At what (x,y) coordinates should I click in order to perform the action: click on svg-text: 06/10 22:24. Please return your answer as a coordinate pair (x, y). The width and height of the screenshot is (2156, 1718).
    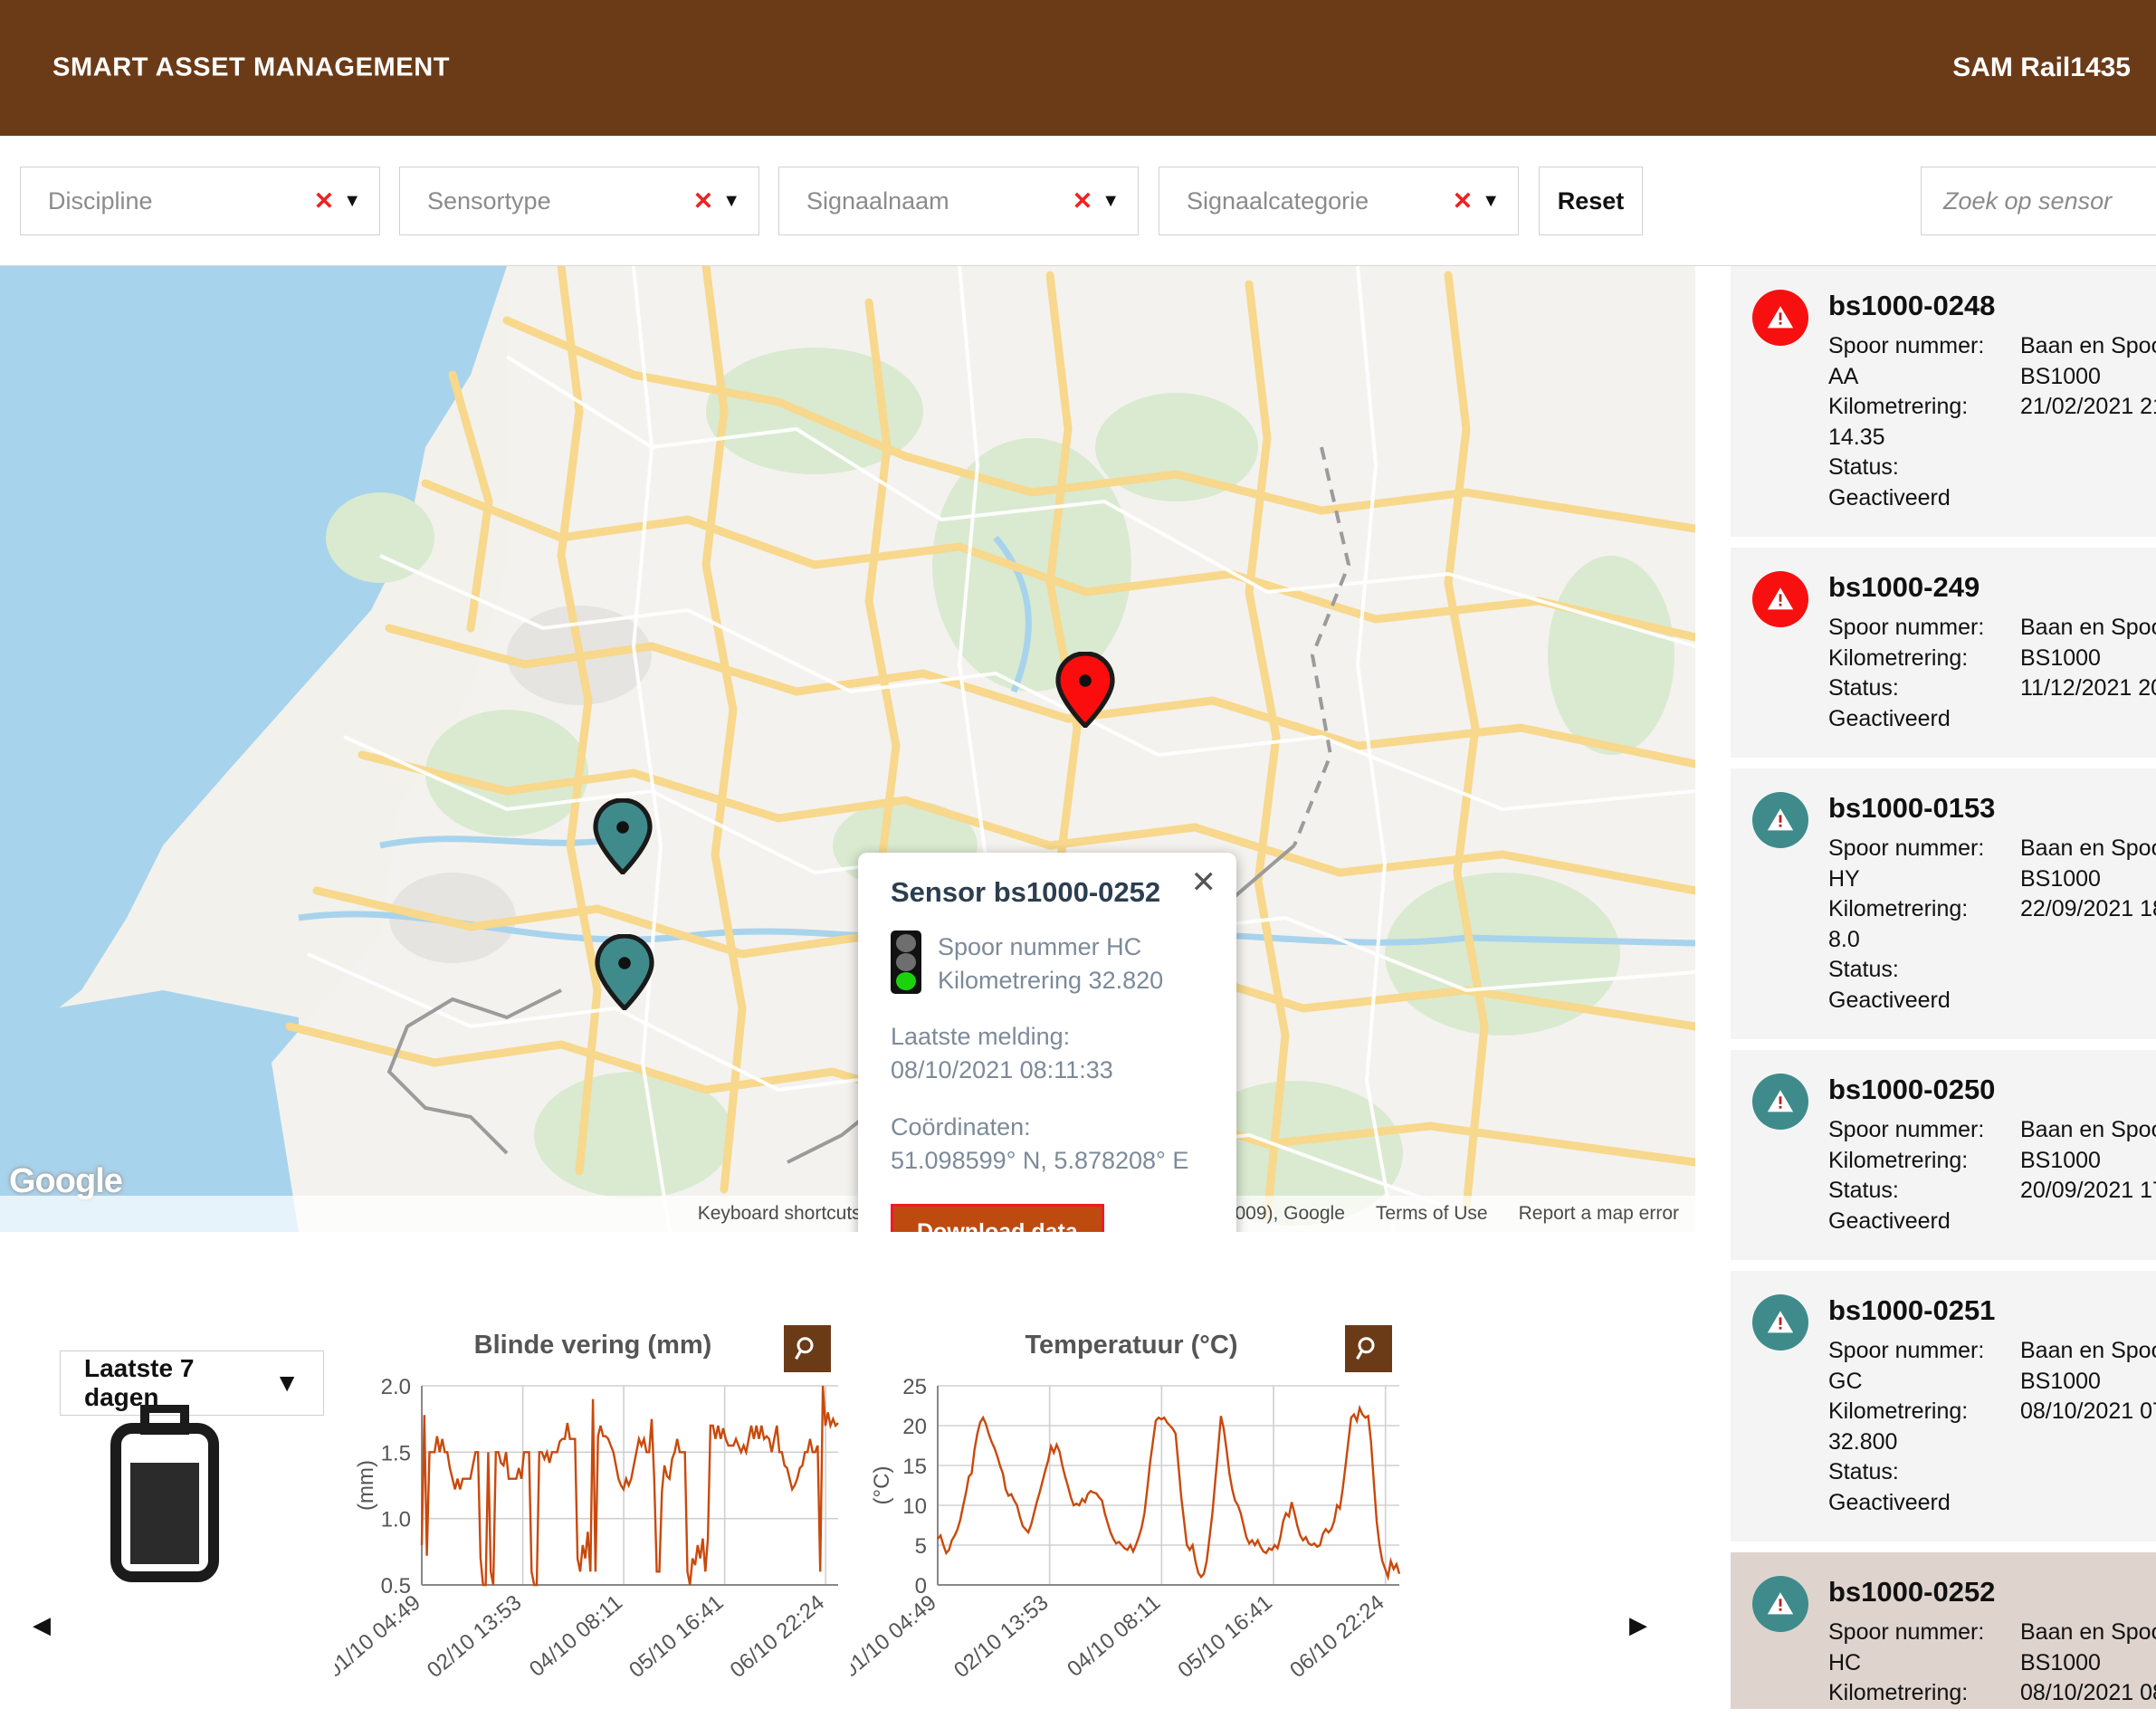
    Looking at the image, I should click on (1336, 1636).